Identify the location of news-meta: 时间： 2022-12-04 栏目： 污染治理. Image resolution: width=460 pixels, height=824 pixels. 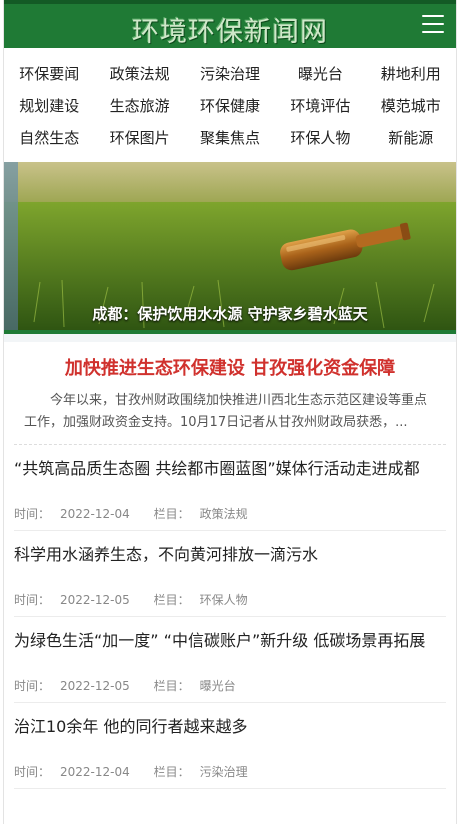
(230, 771).